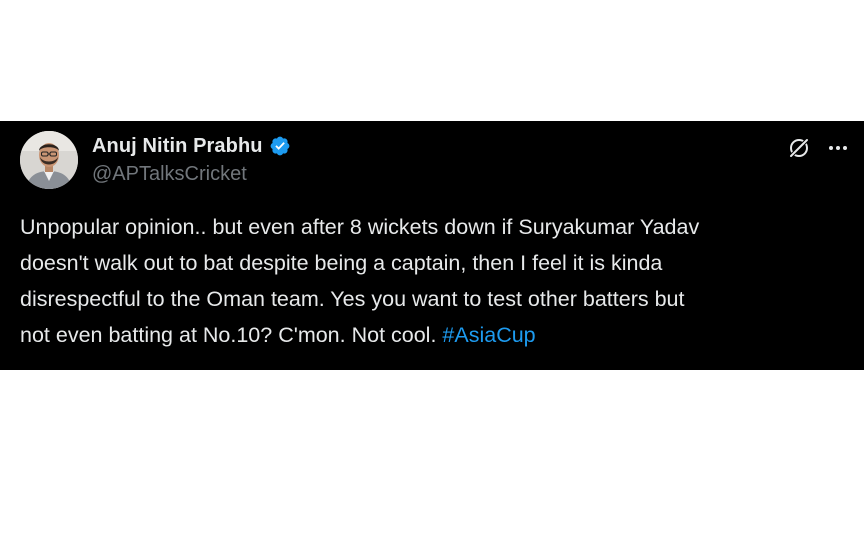 Image resolution: width=864 pixels, height=540 pixels. I want to click on avatar, so click(49, 160).